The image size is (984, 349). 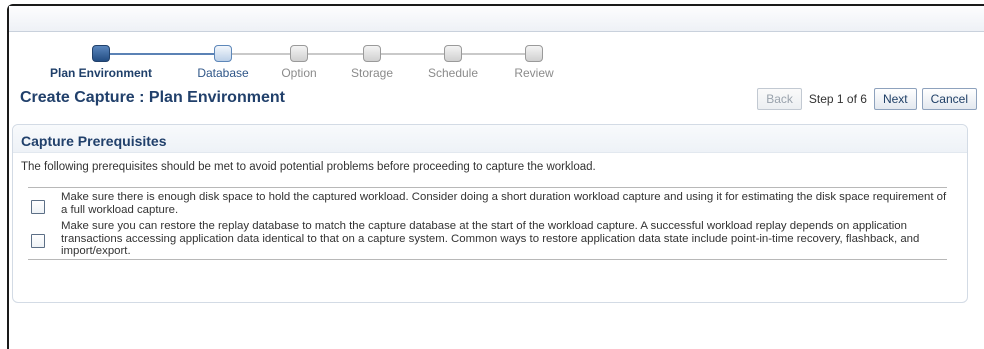 What do you see at coordinates (299, 73) in the screenshot?
I see `train-label-option: Option` at bounding box center [299, 73].